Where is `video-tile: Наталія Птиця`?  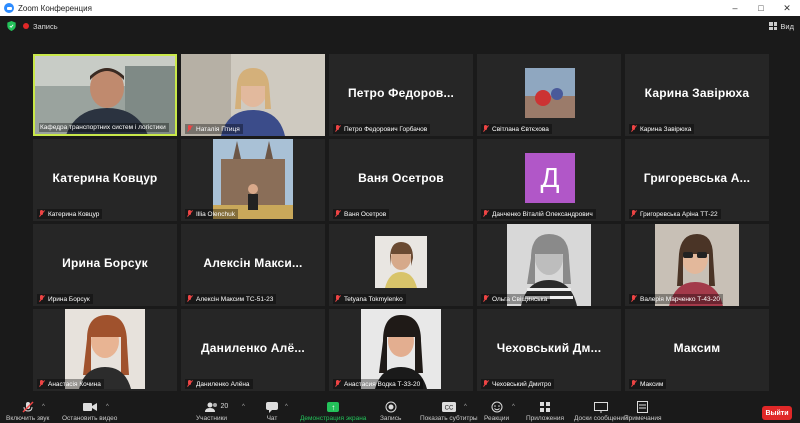
video-tile: Наталія Птиця is located at coordinates (253, 95).